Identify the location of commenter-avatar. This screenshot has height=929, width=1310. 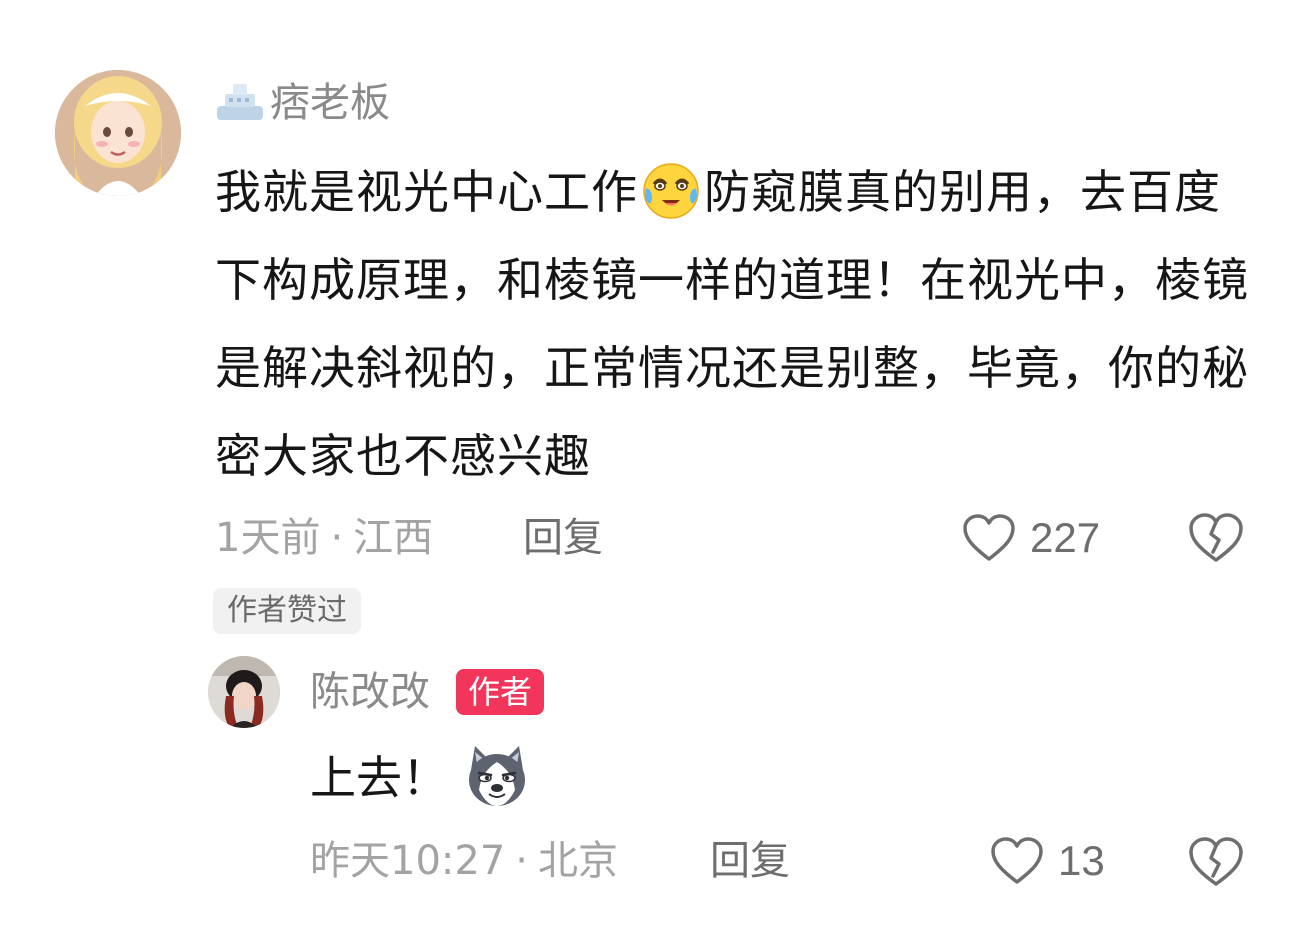
(118, 133).